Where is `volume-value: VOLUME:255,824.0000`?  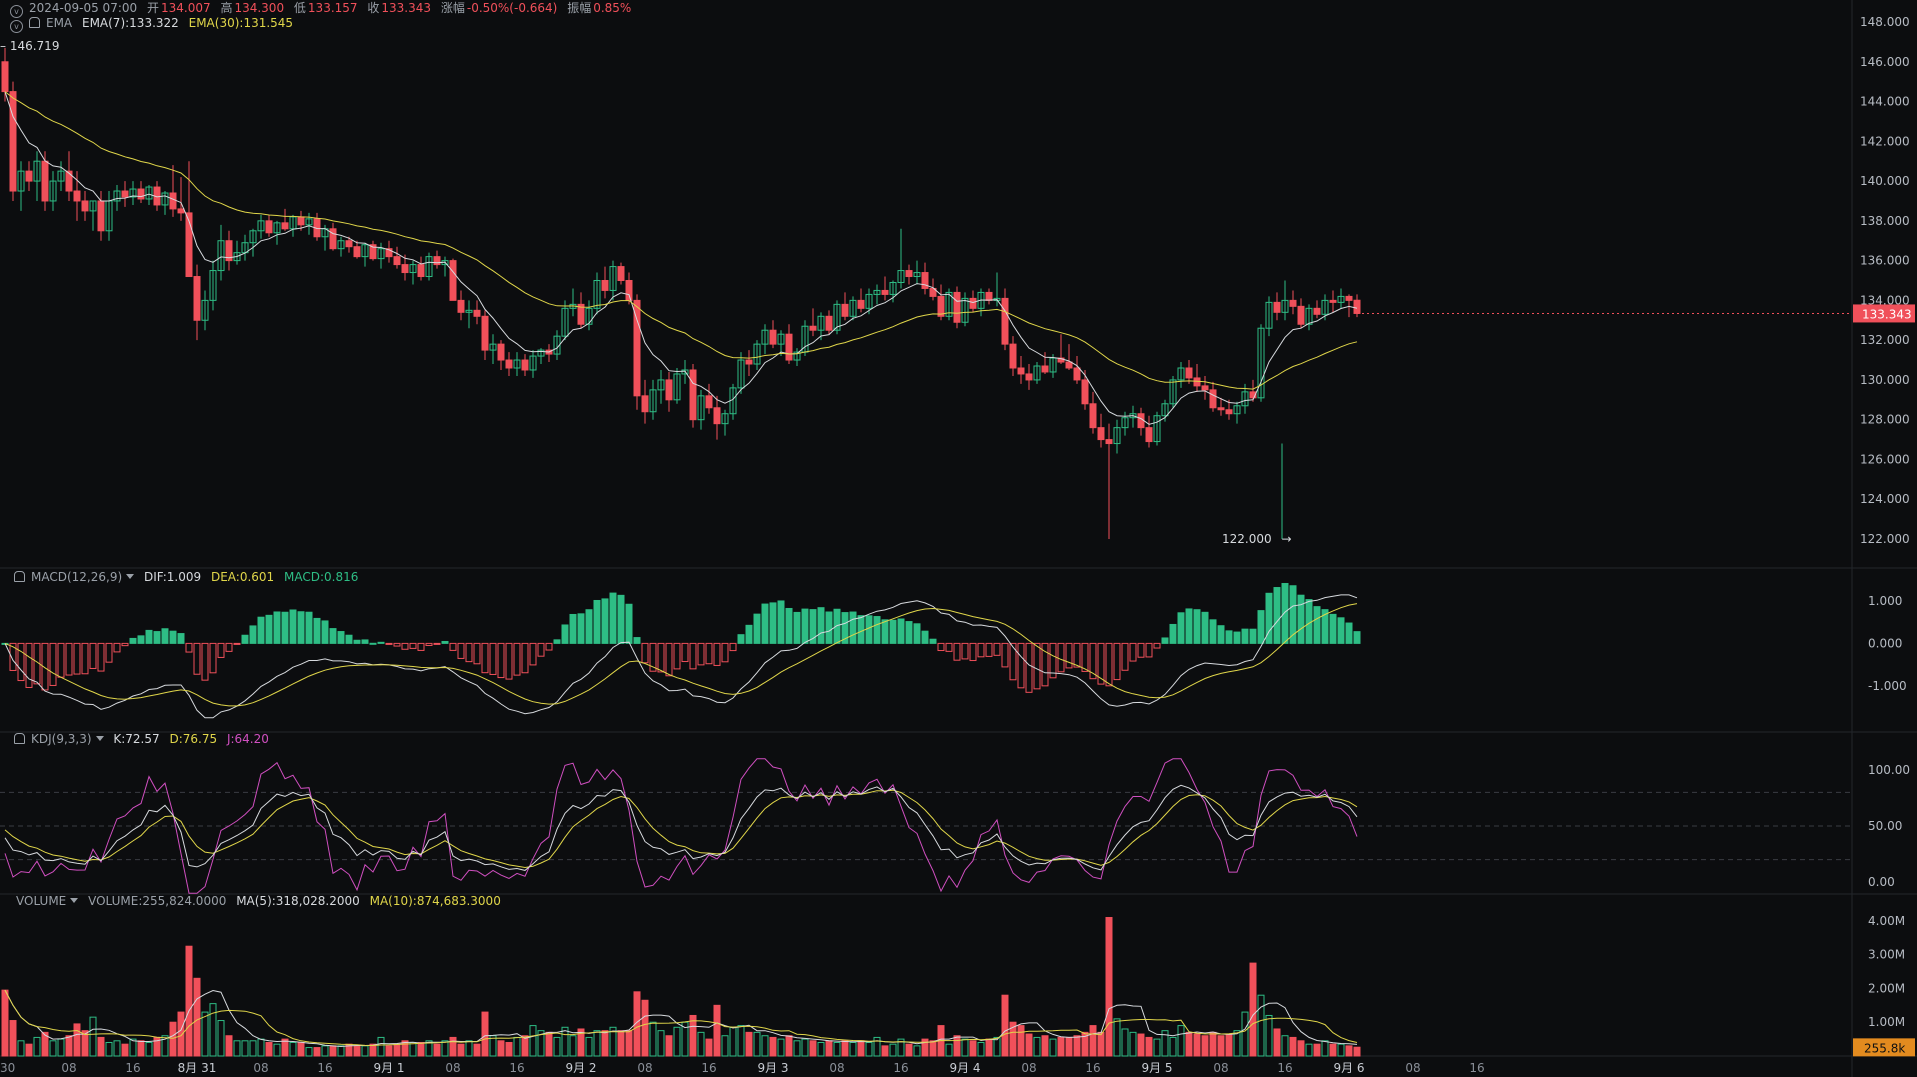 volume-value: VOLUME:255,824.0000 is located at coordinates (157, 901).